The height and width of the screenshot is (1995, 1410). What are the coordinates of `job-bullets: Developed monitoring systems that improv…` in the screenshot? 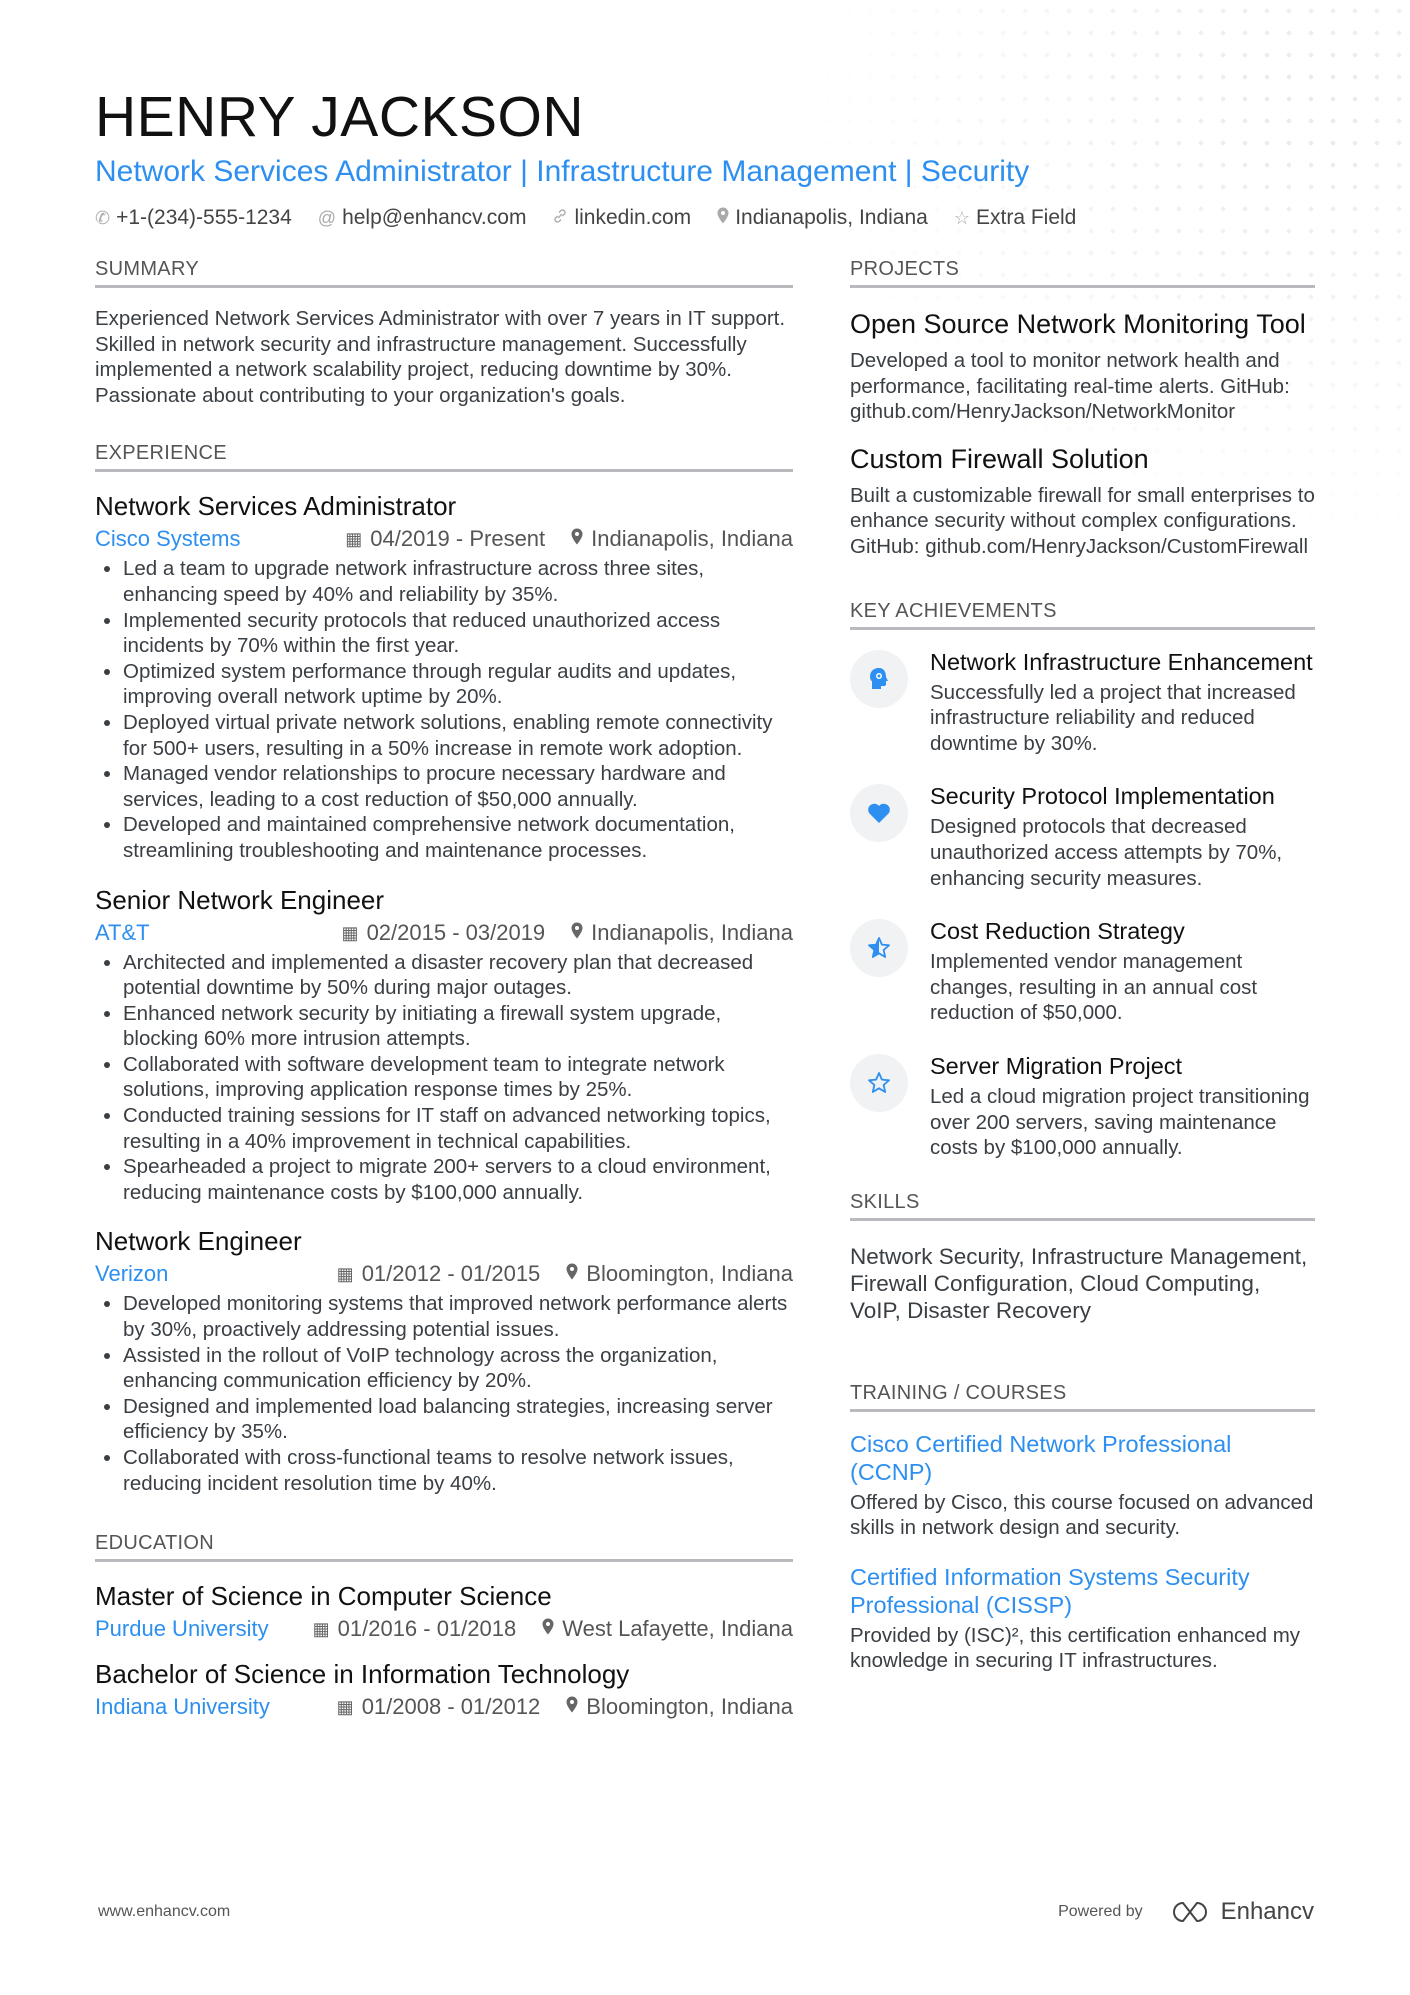 It's located at (444, 1393).